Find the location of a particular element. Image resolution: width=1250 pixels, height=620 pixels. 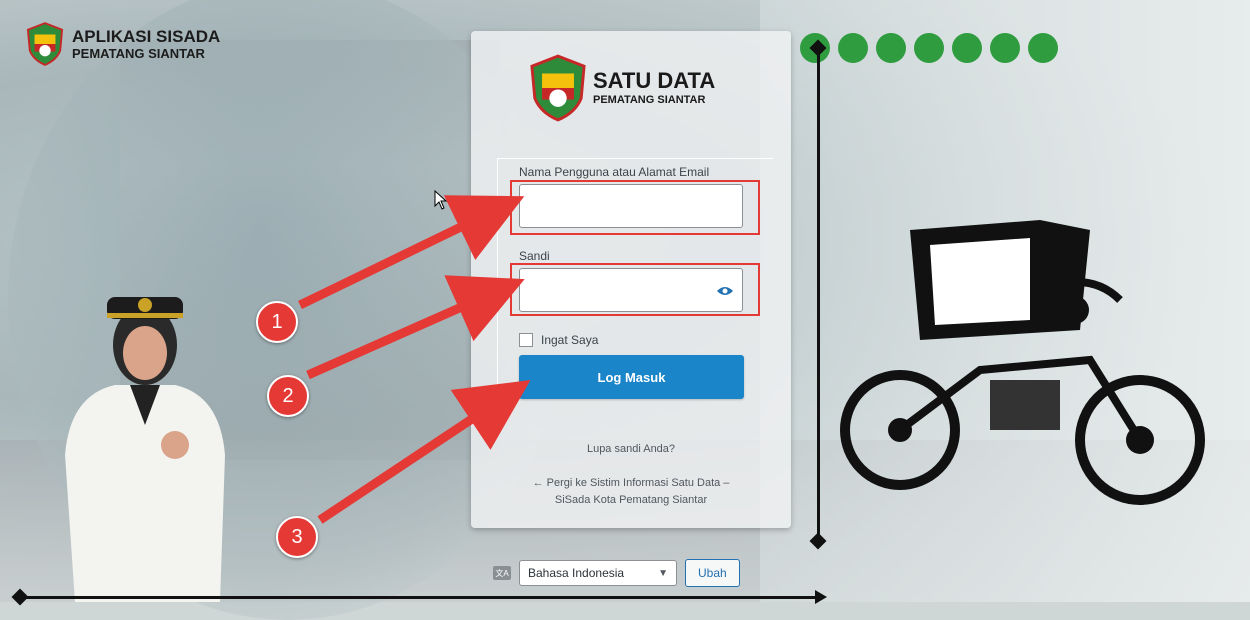

app-logo: APLIKASI SISADA PEMATANG SIANTAR is located at coordinates (123, 44).